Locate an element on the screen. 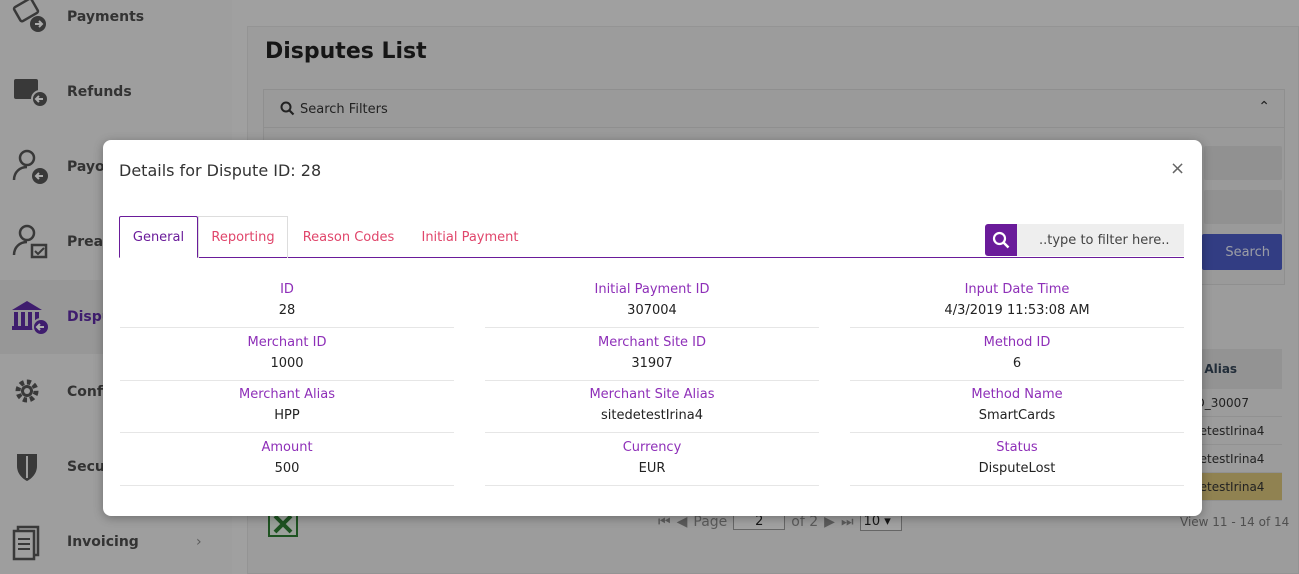 The height and width of the screenshot is (574, 1299). field-label: Merchant Alias is located at coordinates (287, 394).